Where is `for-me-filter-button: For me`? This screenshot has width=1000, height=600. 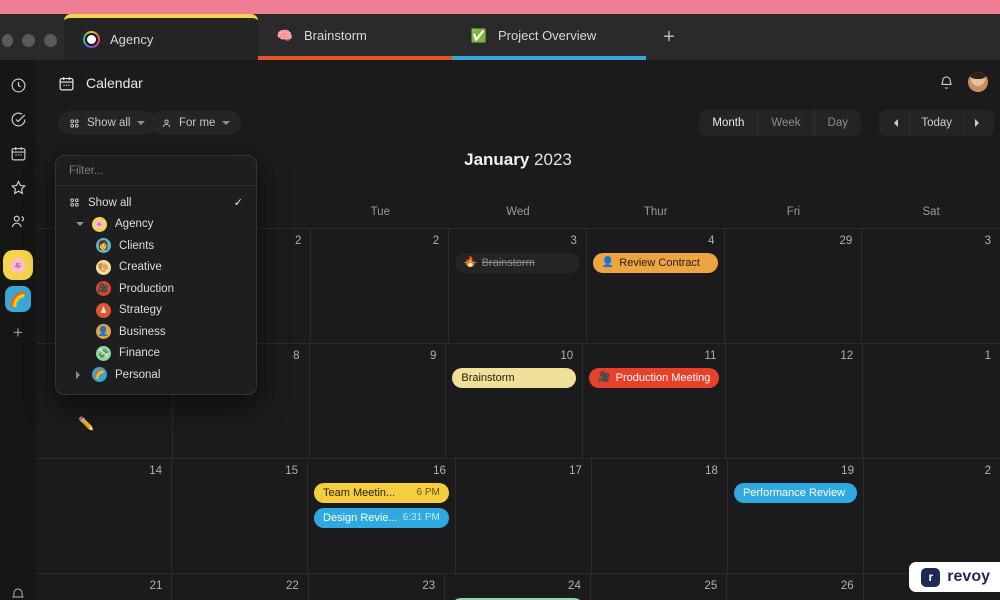 for-me-filter-button: For me is located at coordinates (196, 123).